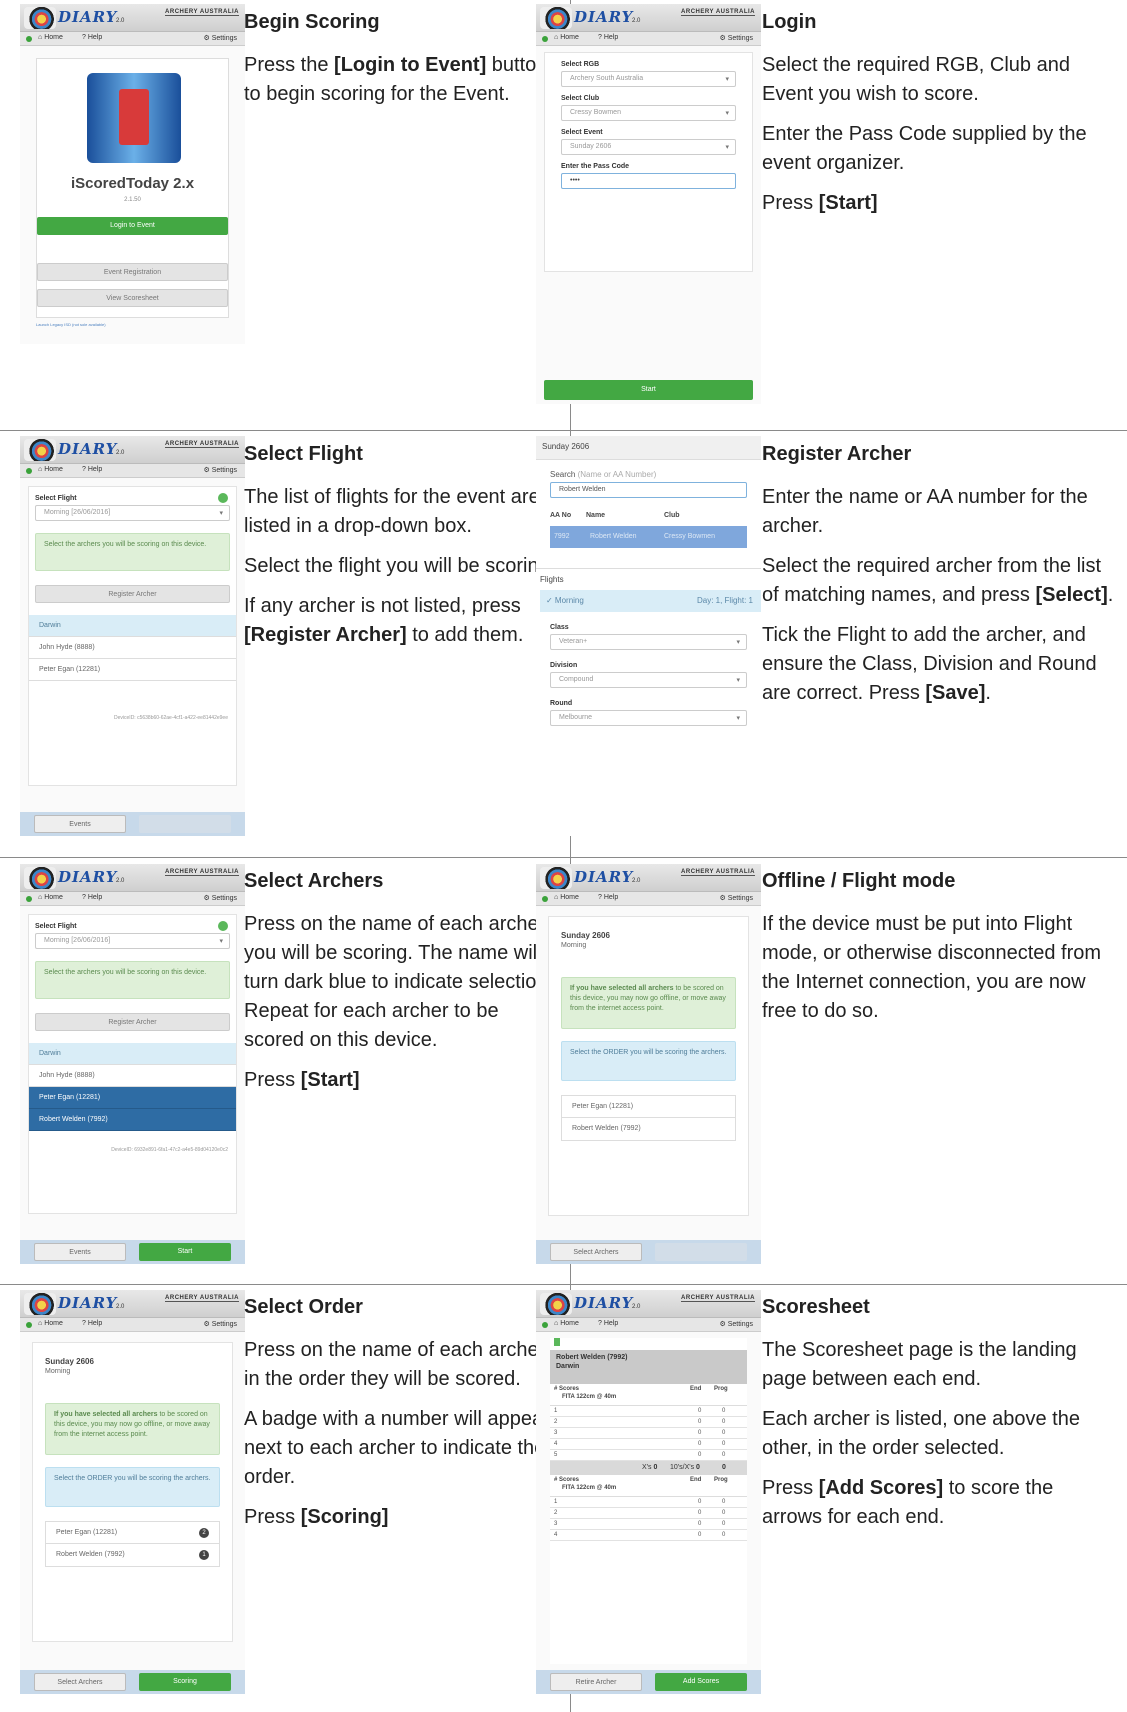  What do you see at coordinates (701, 1682) in the screenshot?
I see `add-scores-button: Add Scores` at bounding box center [701, 1682].